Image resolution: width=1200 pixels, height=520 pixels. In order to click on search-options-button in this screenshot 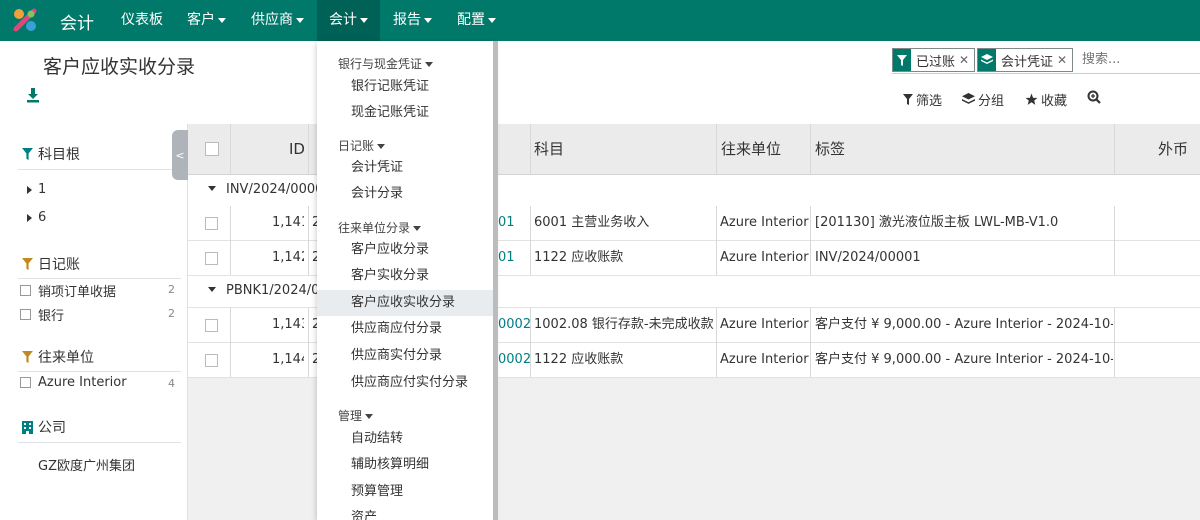, I will do `click(1095, 97)`.